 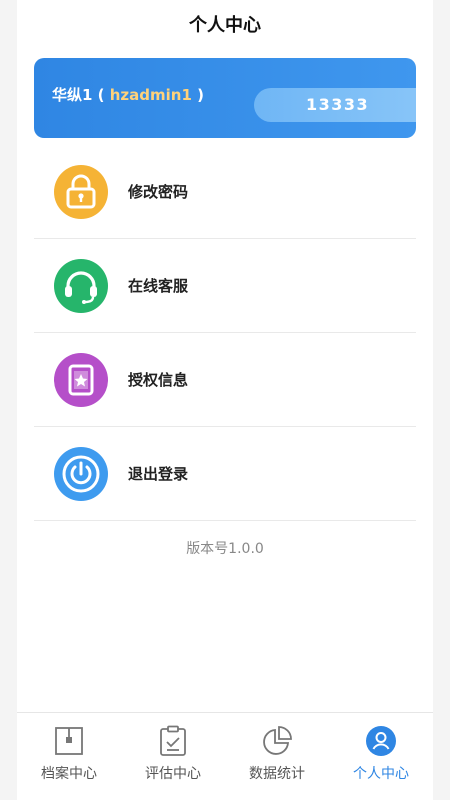 I want to click on profile-card: 华纵1 ( hzadmin1 ) 13333, so click(x=225, y=98).